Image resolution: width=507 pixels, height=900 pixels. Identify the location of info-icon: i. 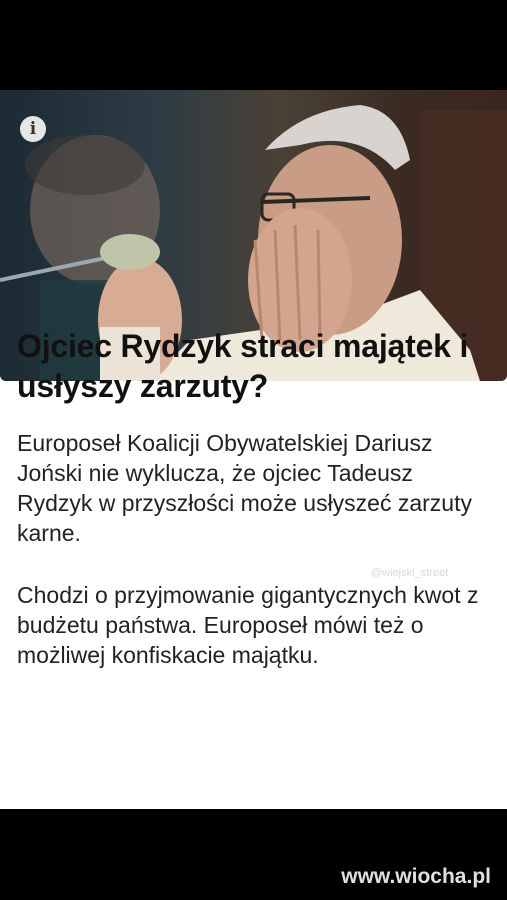
(33, 129).